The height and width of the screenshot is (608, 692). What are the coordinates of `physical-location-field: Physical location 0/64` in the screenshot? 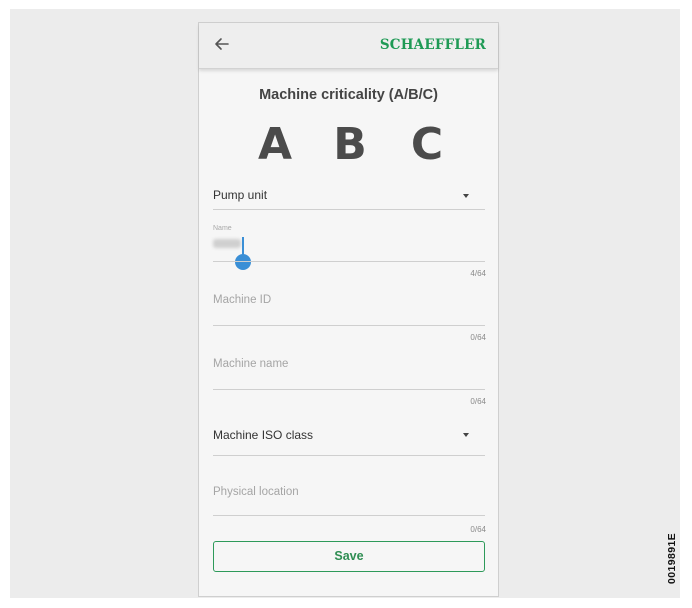 It's located at (349, 508).